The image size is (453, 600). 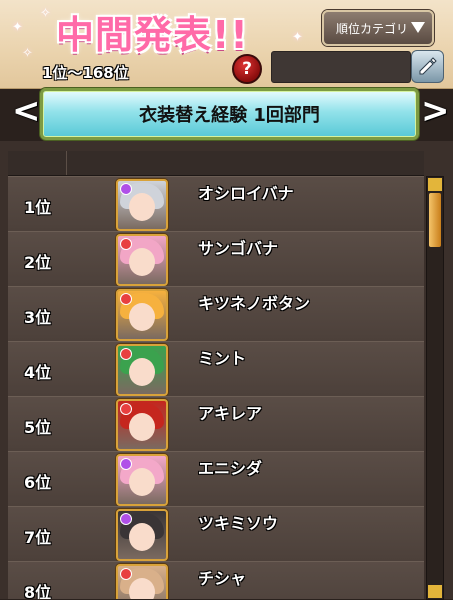 I want to click on next-category-arrow: >, so click(x=435, y=111).